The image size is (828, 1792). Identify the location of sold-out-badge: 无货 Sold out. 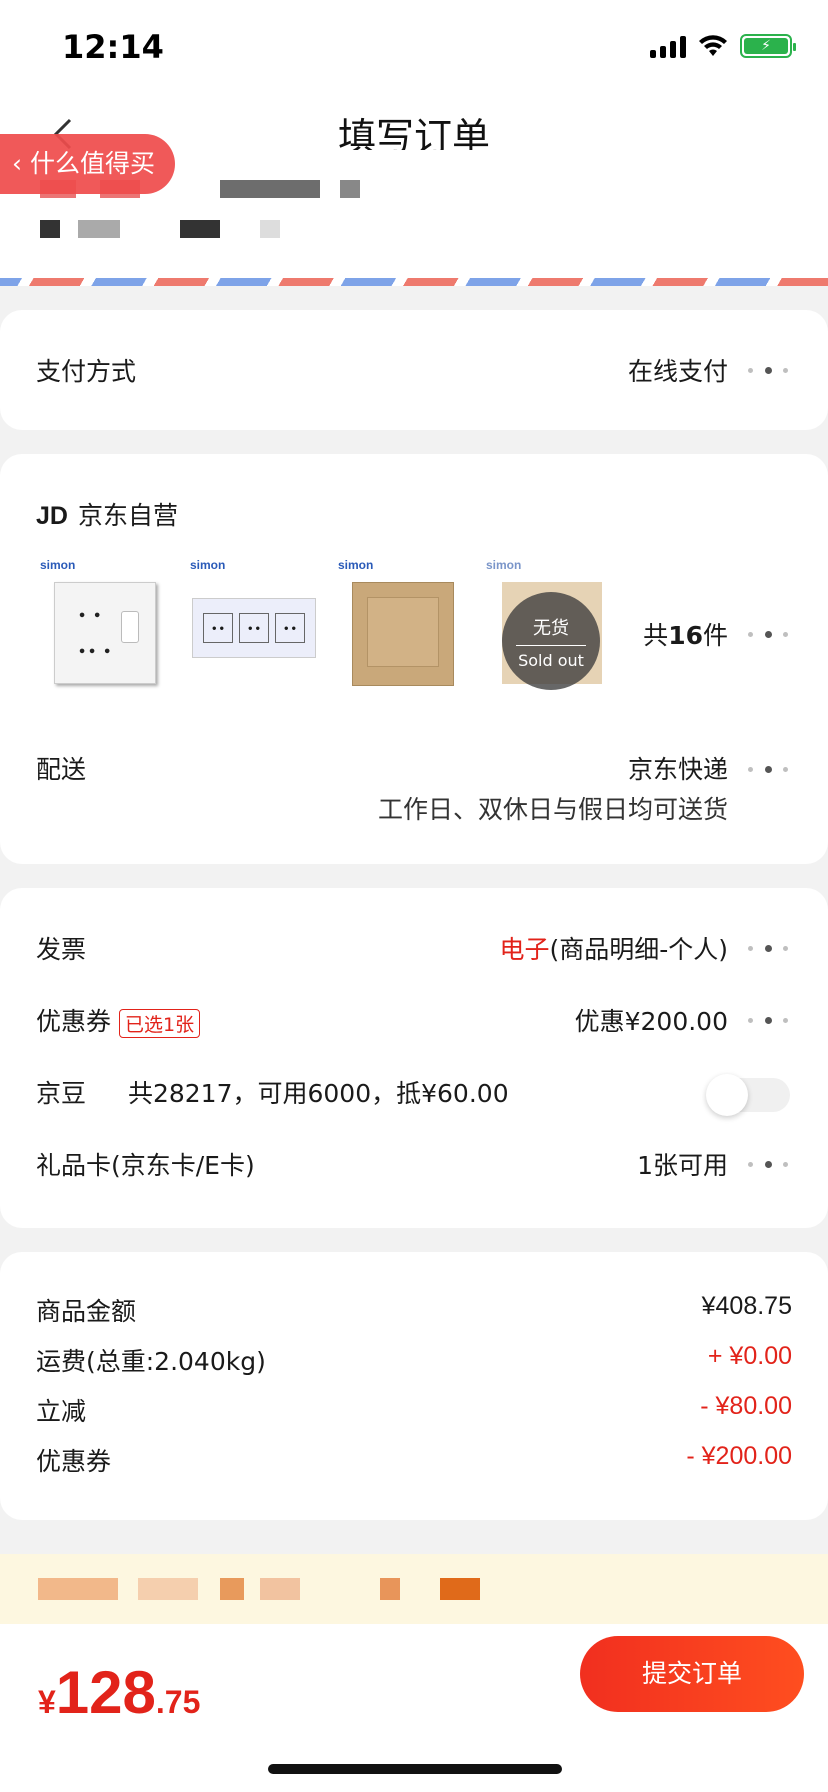
(551, 641).